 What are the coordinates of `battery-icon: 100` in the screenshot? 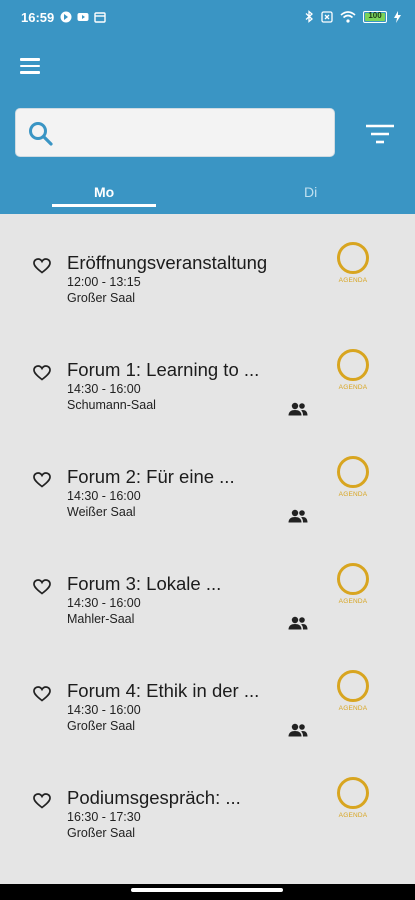 It's located at (375, 16).